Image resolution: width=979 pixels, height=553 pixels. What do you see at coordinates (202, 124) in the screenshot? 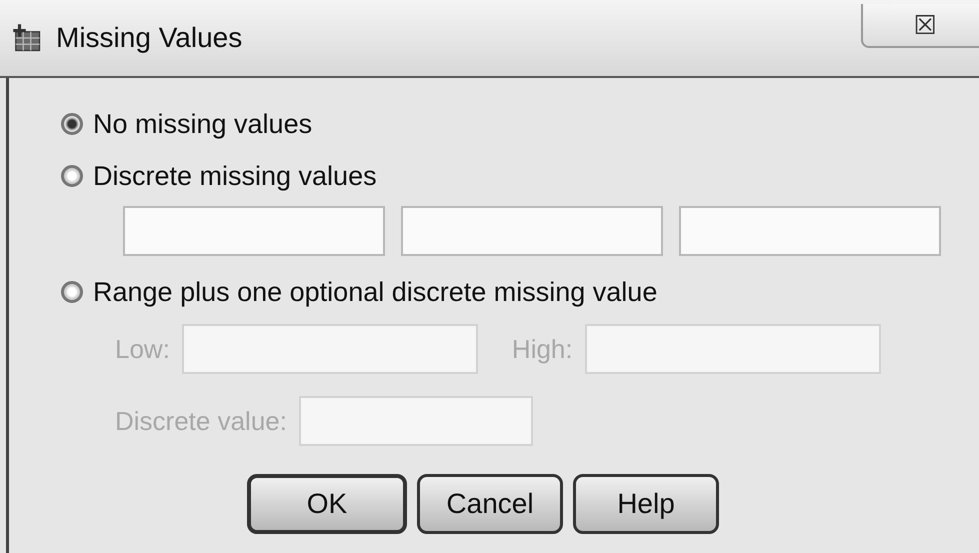
I see `option-label: No missing values` at bounding box center [202, 124].